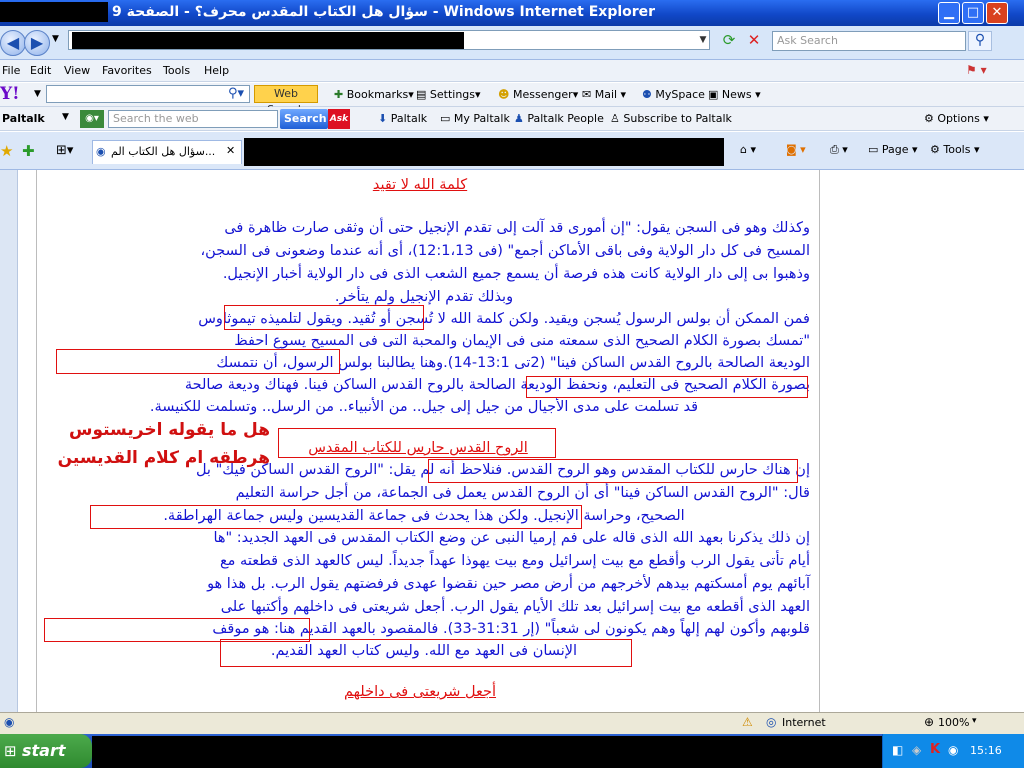 The height and width of the screenshot is (768, 1024). I want to click on minimize-button: ▁, so click(949, 13).